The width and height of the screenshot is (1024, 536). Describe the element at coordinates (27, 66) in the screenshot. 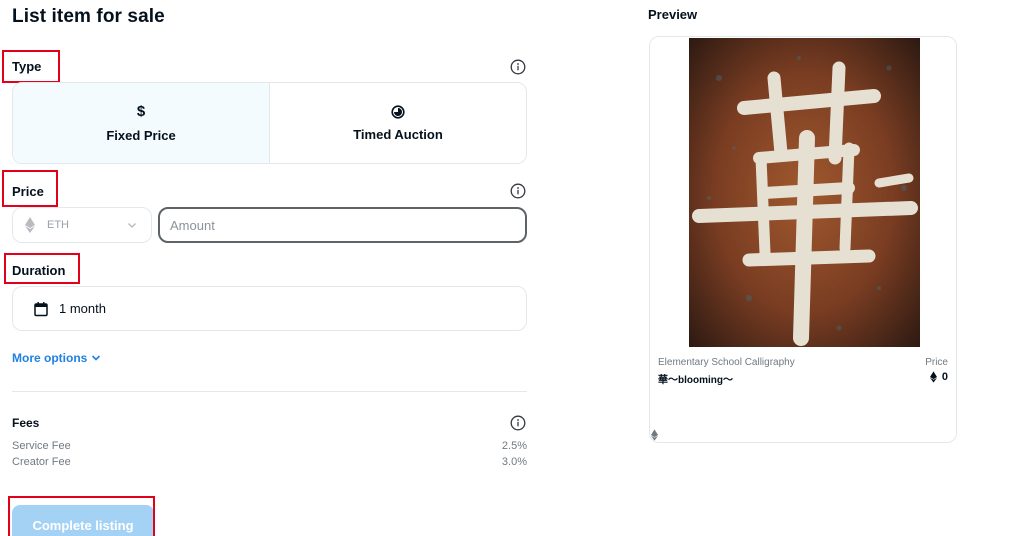

I see `type-label: Type` at that location.